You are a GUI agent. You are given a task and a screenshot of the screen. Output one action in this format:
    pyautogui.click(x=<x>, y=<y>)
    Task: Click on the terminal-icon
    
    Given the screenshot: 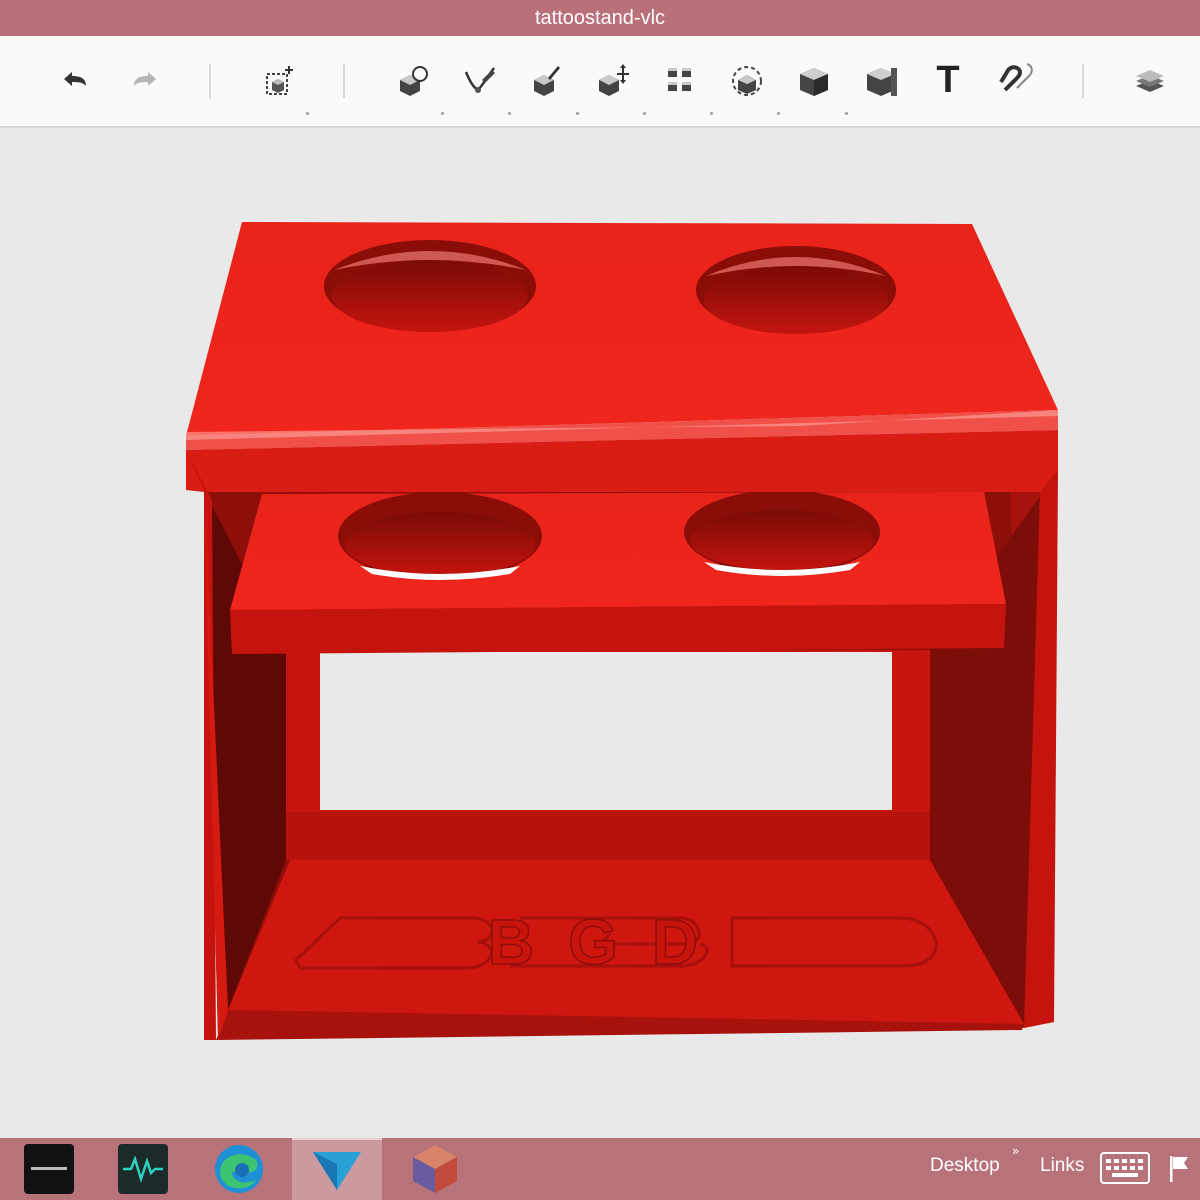 What is the action you would take?
    pyautogui.click(x=49, y=1169)
    